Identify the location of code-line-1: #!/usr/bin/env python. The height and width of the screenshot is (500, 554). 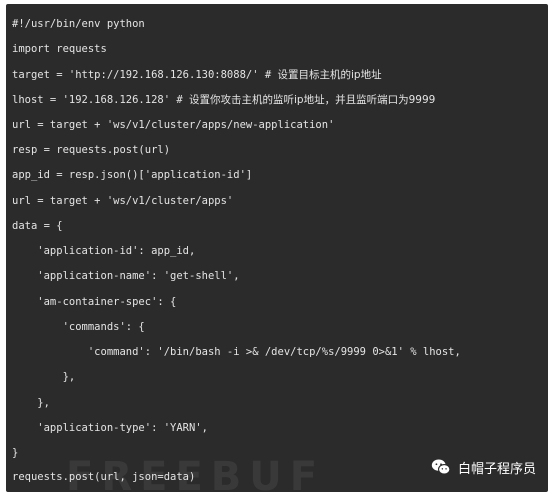
(78, 24).